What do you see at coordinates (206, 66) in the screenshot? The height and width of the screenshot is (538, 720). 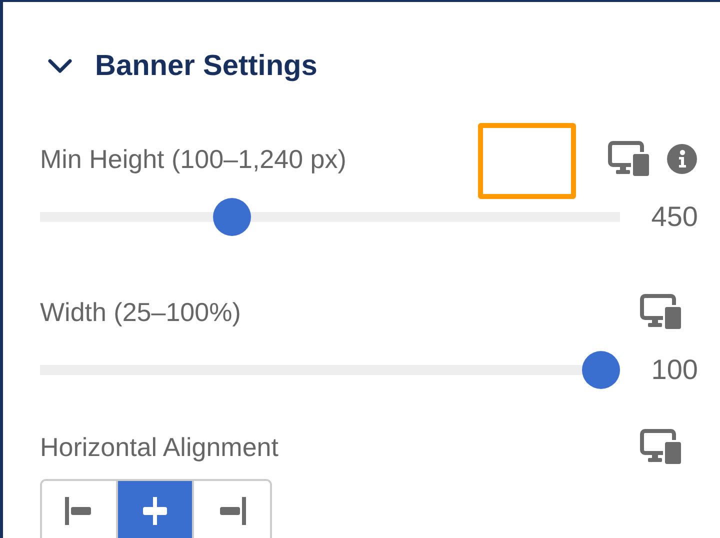 I see `section-title: Banner Settings` at bounding box center [206, 66].